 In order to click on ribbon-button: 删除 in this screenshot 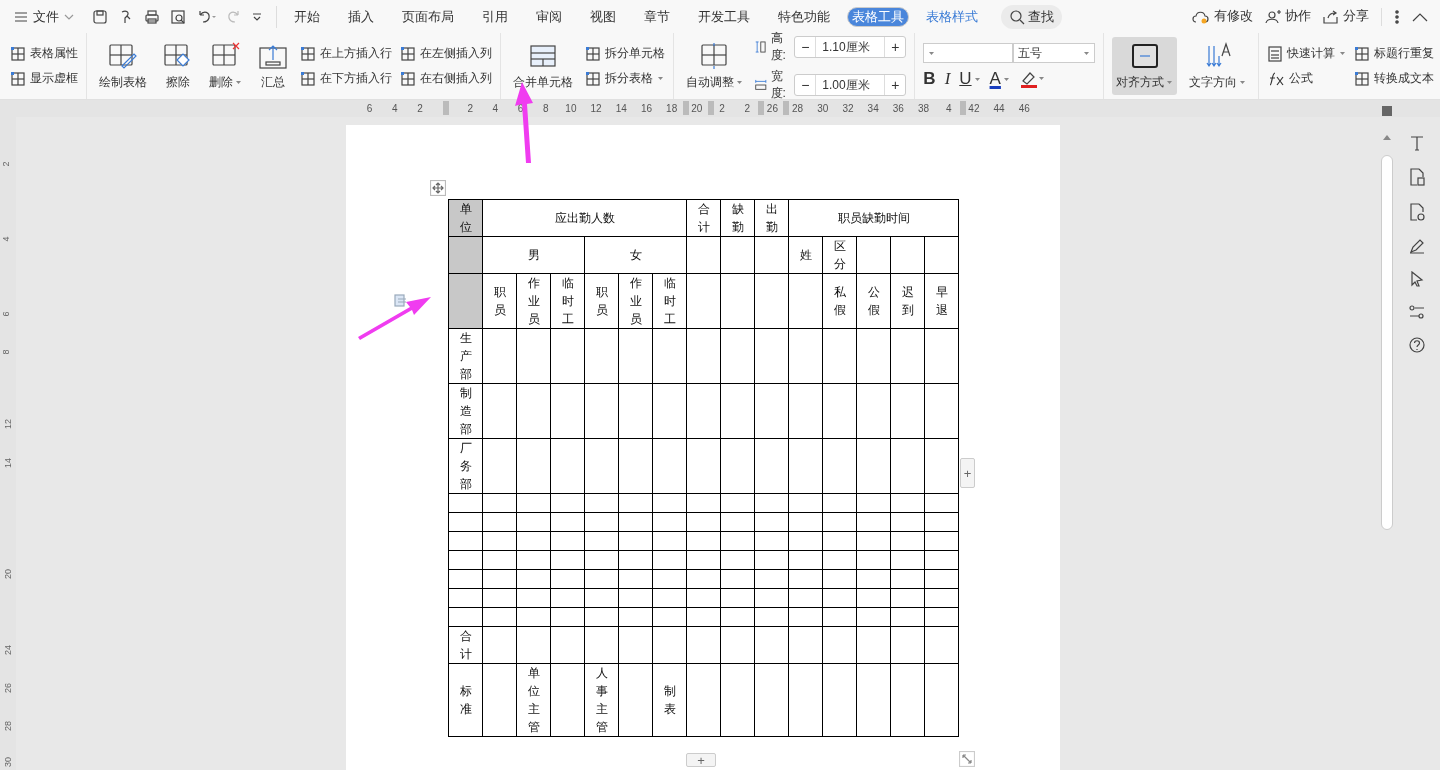, I will do `click(225, 66)`.